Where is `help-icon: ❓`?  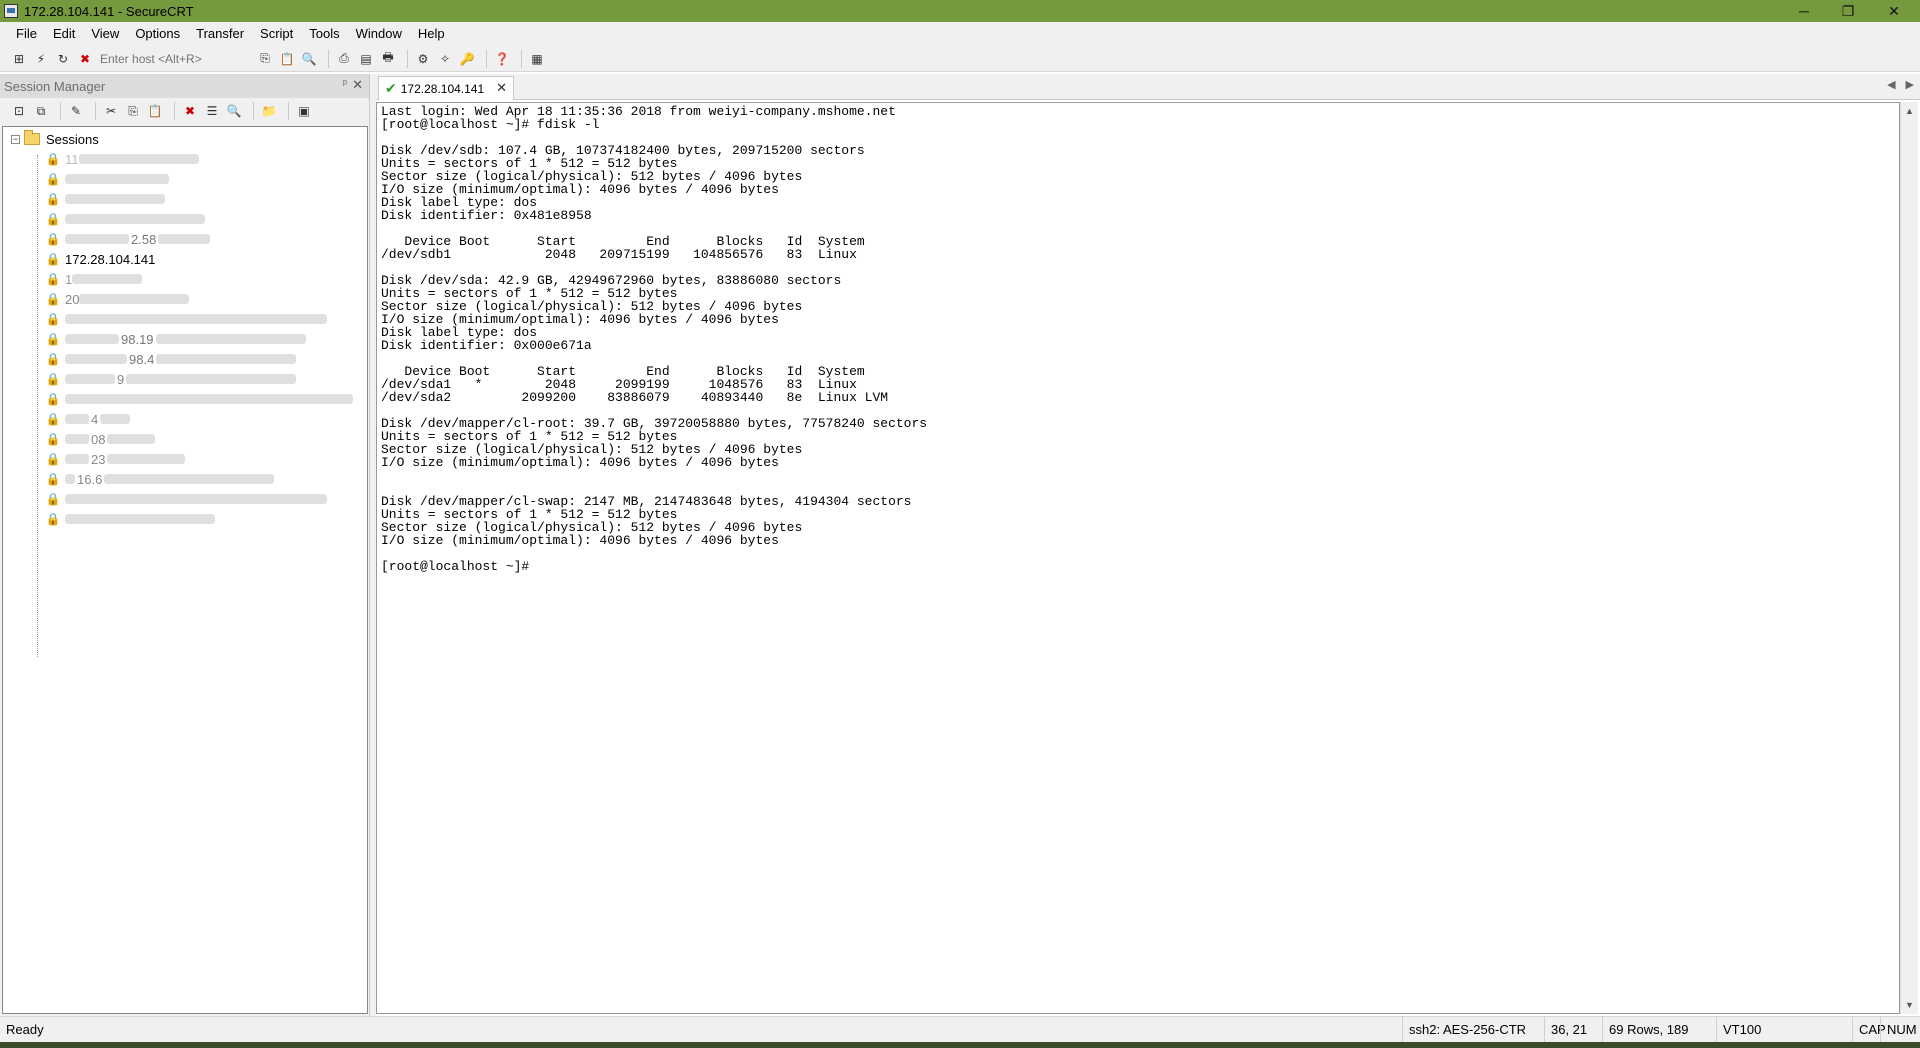 help-icon: ❓ is located at coordinates (502, 59).